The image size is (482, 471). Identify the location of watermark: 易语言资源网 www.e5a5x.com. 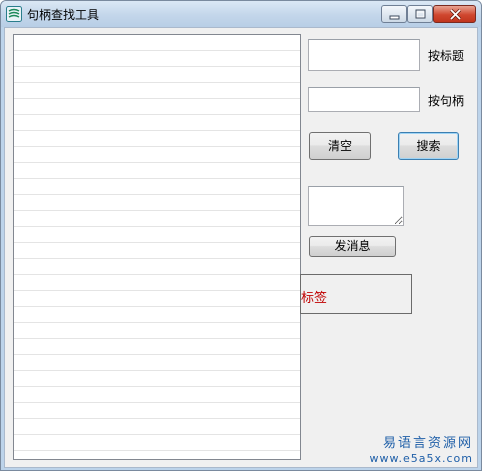
(421, 451).